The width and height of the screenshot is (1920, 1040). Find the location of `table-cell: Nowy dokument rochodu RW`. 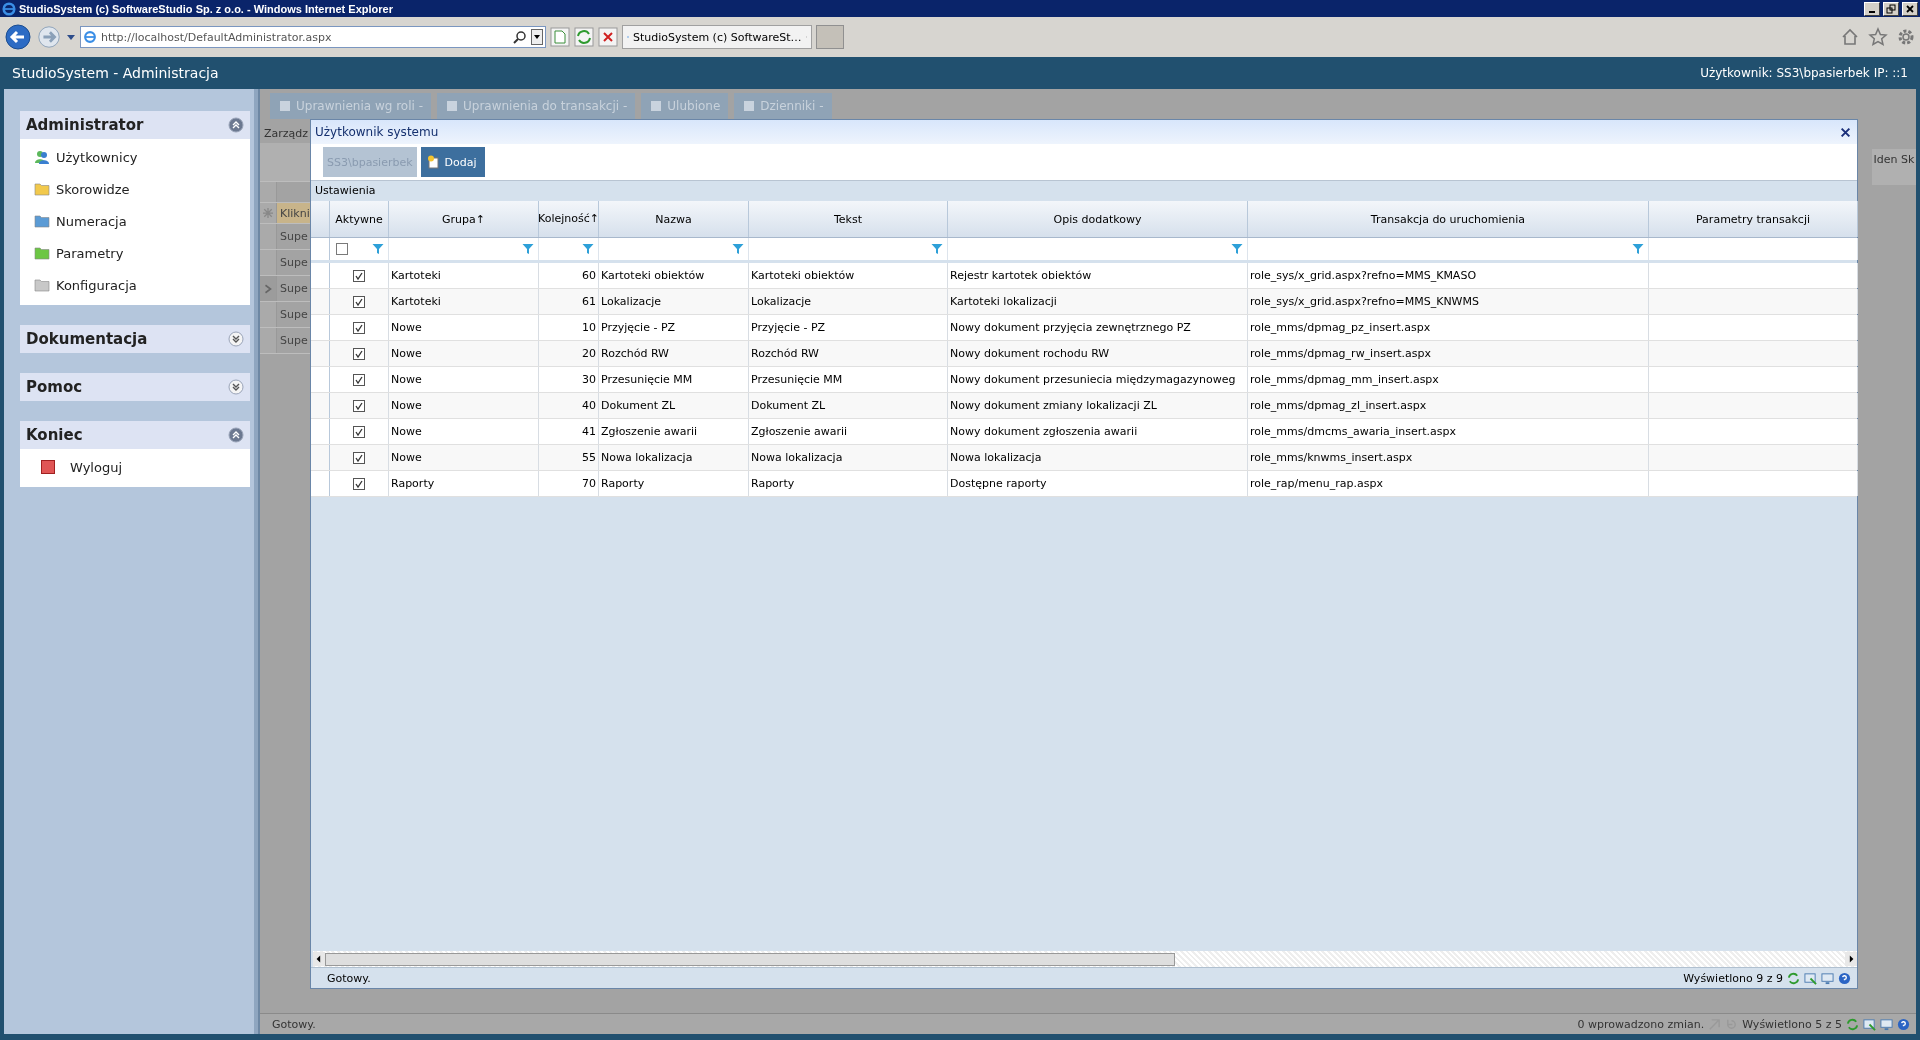

table-cell: Nowy dokument rochodu RW is located at coordinates (1030, 353).